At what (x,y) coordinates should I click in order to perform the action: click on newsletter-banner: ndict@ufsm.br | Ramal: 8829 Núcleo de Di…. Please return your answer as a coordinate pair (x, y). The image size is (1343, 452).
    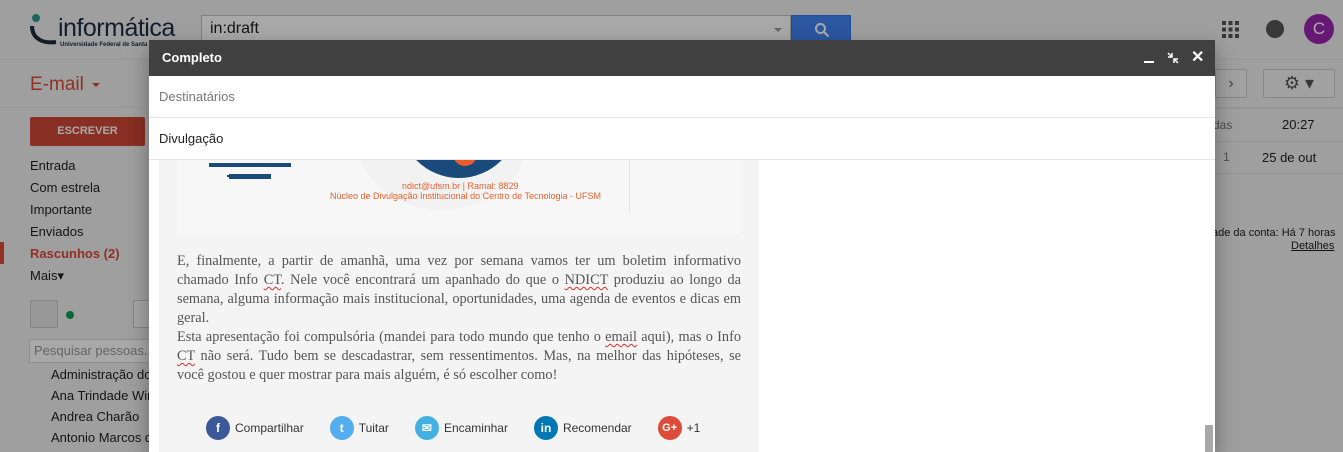
    Looking at the image, I should click on (459, 197).